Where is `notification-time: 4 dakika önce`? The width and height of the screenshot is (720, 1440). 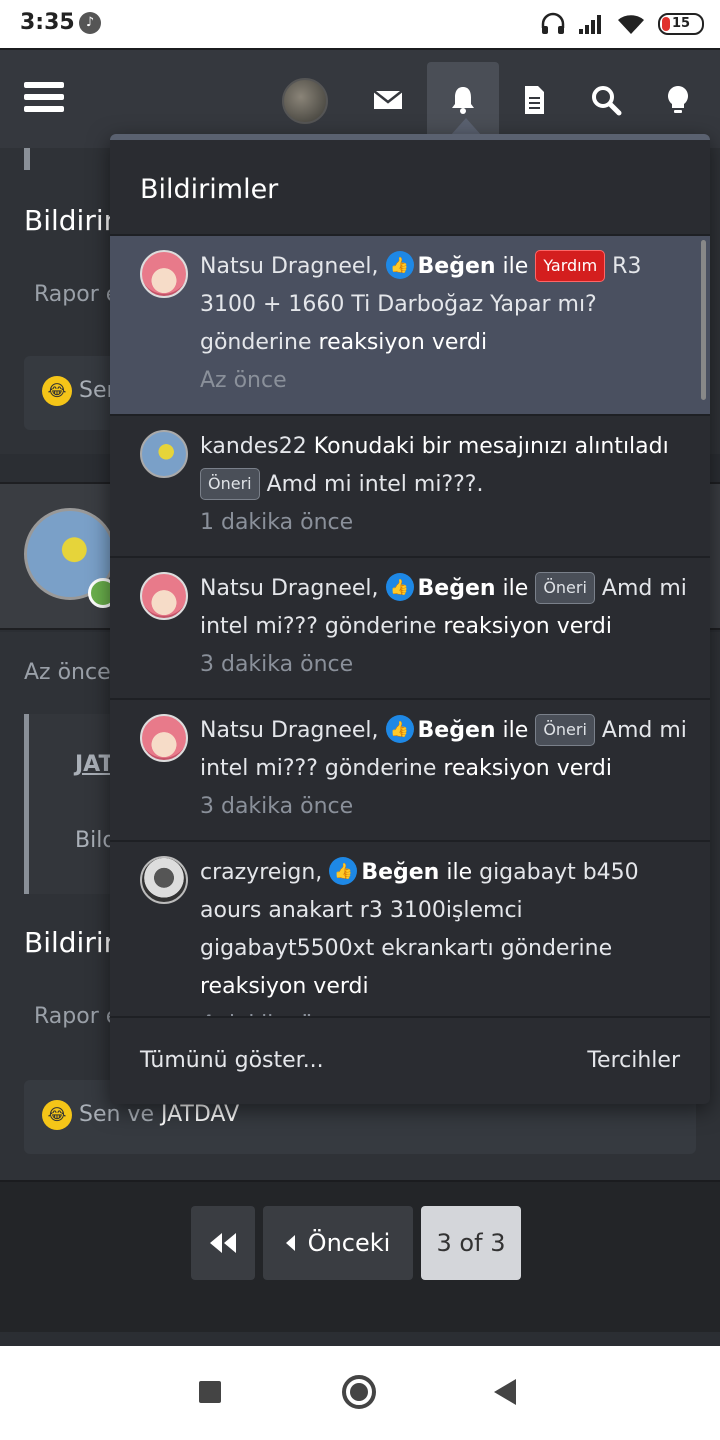 notification-time: 4 dakika önce is located at coordinates (445, 1011).